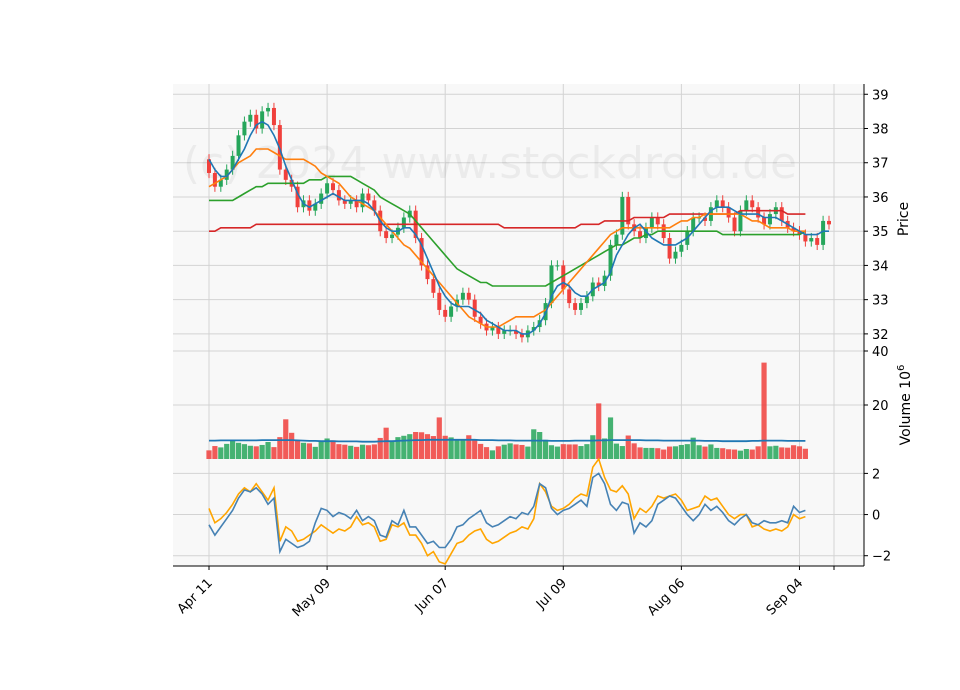 This screenshot has height=690, width=960. What do you see at coordinates (880, 301) in the screenshot?
I see `price-tick-label: 33` at bounding box center [880, 301].